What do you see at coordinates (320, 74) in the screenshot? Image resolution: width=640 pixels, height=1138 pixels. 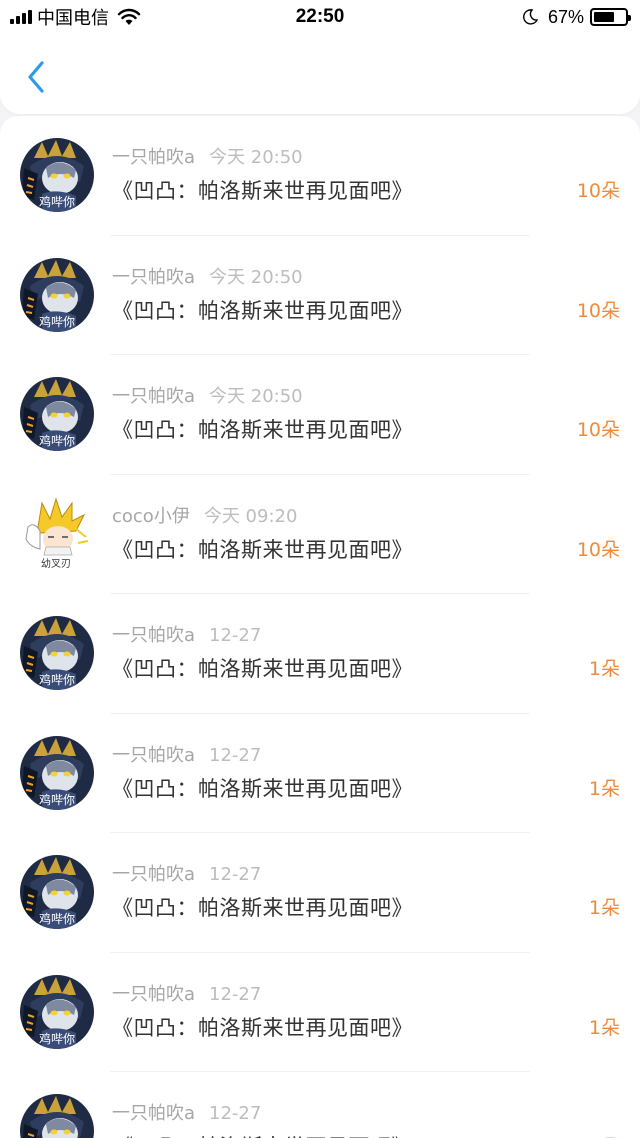 I see `nav-bar` at bounding box center [320, 74].